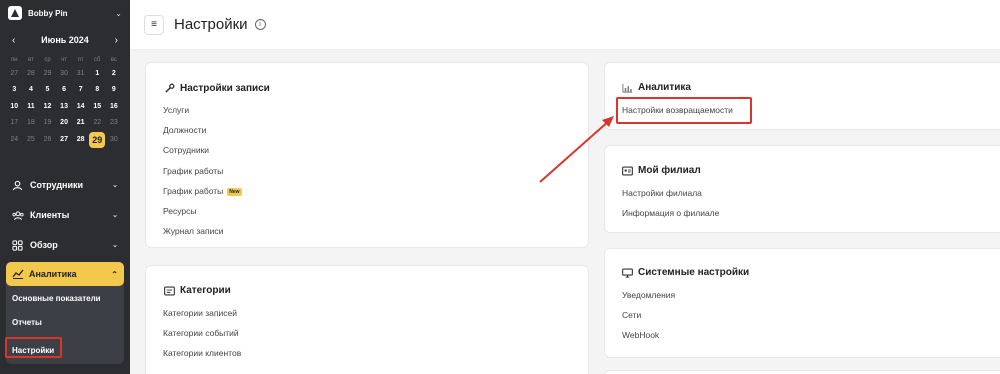 The width and height of the screenshot is (1000, 374). Describe the element at coordinates (80, 107) in the screenshot. I see `calendar-day: 14` at that location.